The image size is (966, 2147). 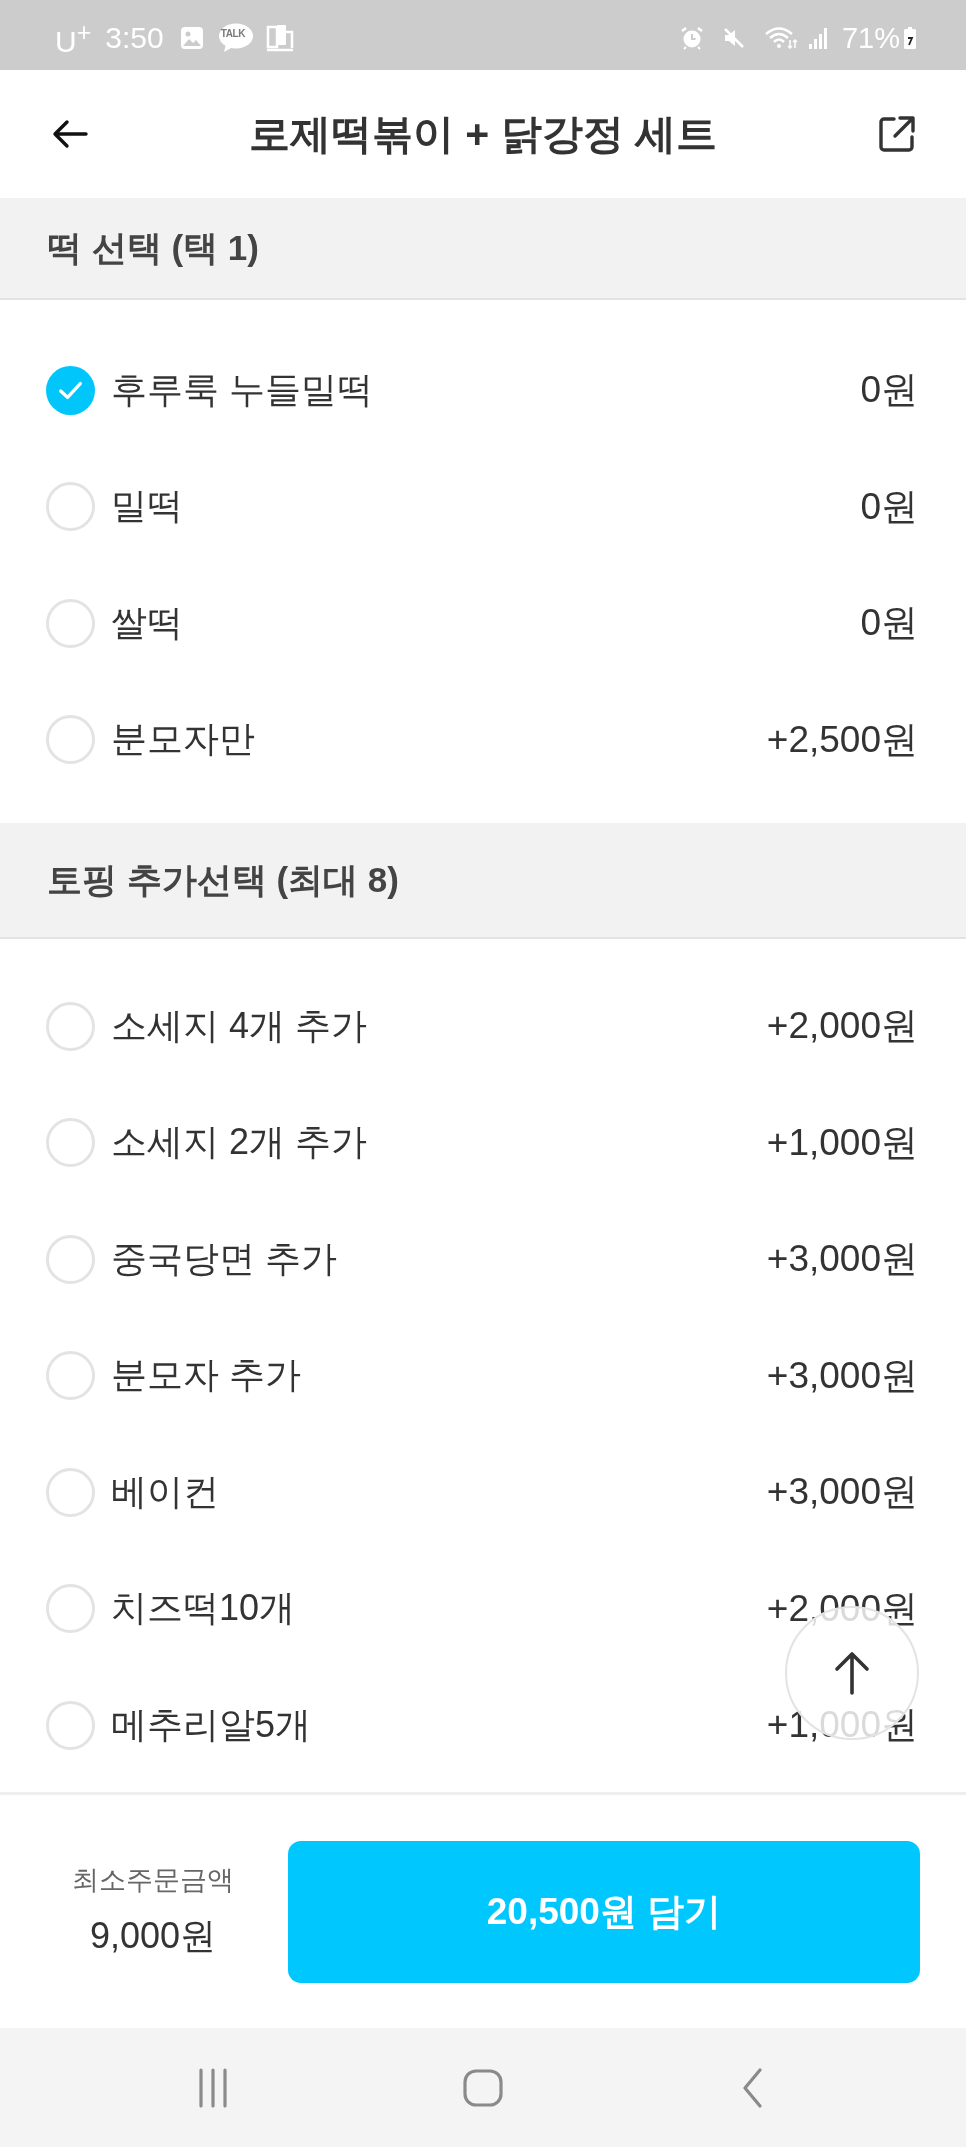 What do you see at coordinates (242, 390) in the screenshot?
I see `option-label: 후루룩 누들밀떡` at bounding box center [242, 390].